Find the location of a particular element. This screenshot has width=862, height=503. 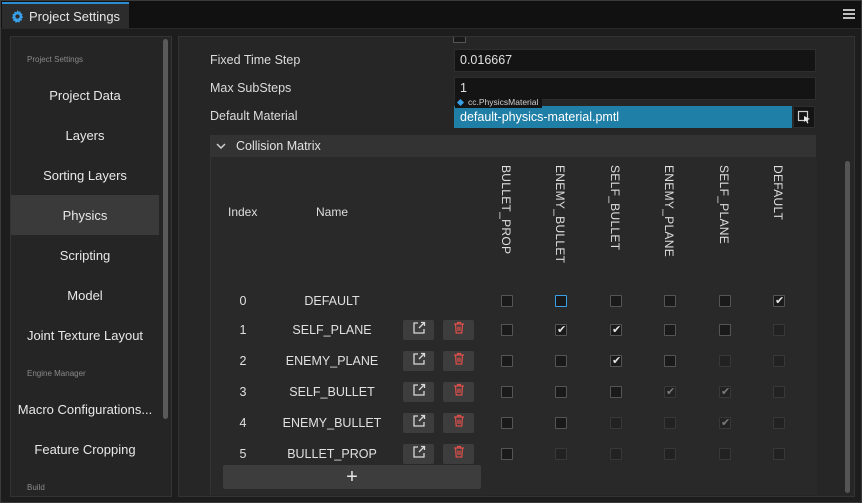

row-index: 0 is located at coordinates (243, 301).